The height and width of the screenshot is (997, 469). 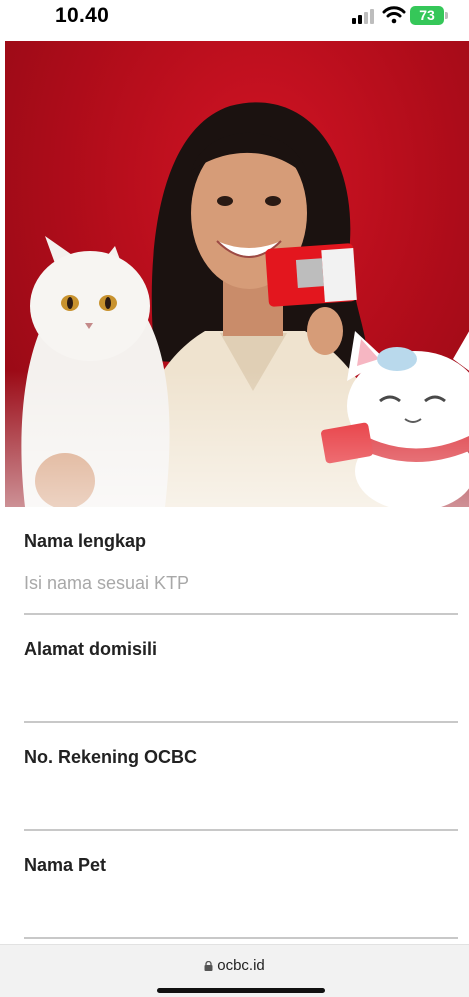 I want to click on pet-name-label: Nama Pet, so click(x=65, y=865).